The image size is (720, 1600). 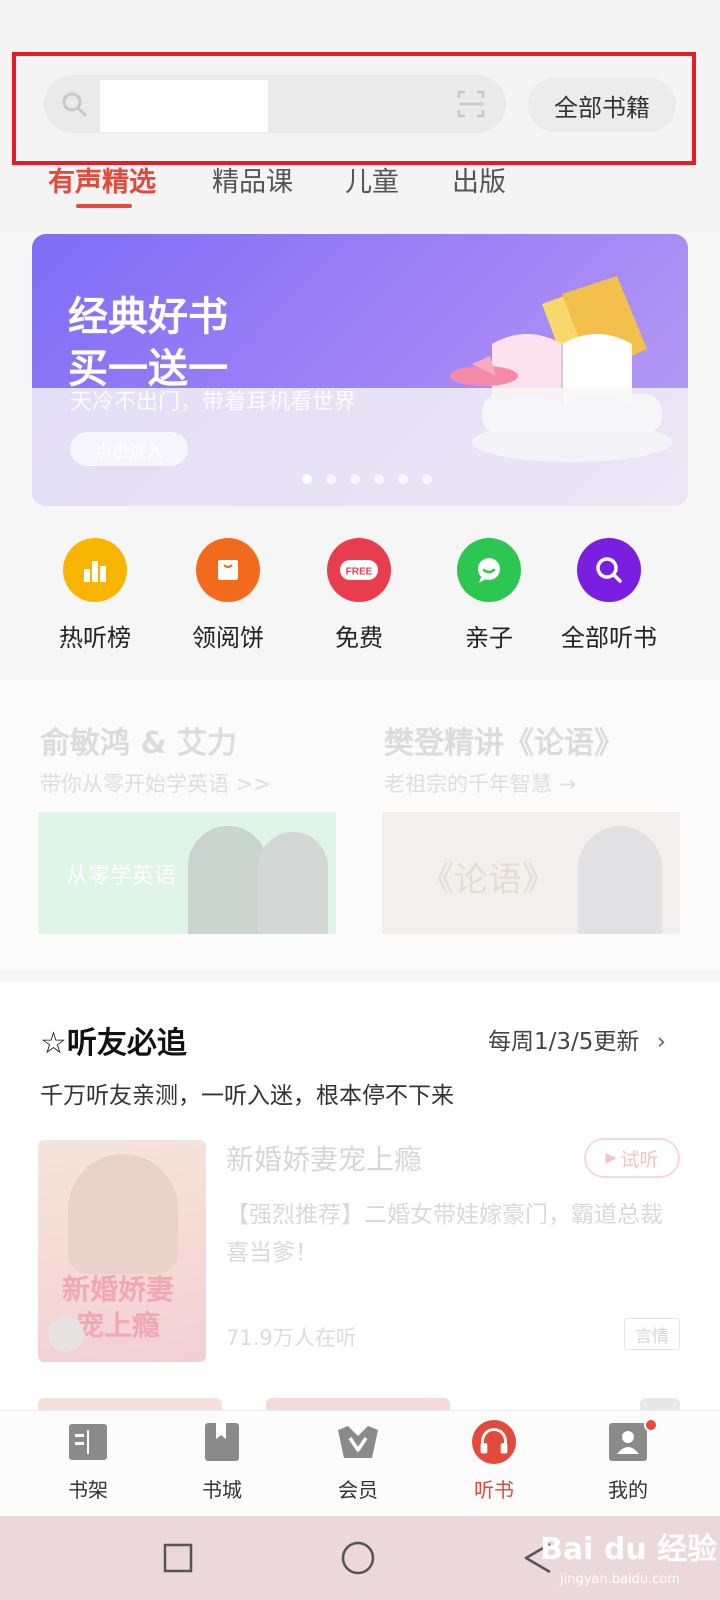 What do you see at coordinates (444, 1234) in the screenshot?
I see `book-description: 【强烈推荐】二婚女带娃嫁豪门，霸道总裁喜当爹！` at bounding box center [444, 1234].